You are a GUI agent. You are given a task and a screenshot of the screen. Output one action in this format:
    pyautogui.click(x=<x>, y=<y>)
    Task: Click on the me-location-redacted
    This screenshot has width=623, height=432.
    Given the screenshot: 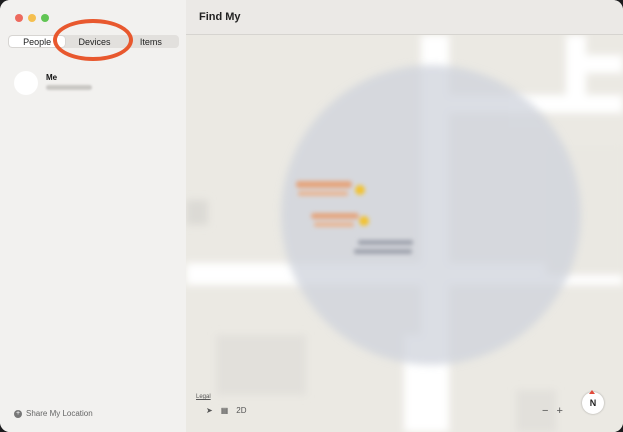 What is the action you would take?
    pyautogui.click(x=69, y=87)
    